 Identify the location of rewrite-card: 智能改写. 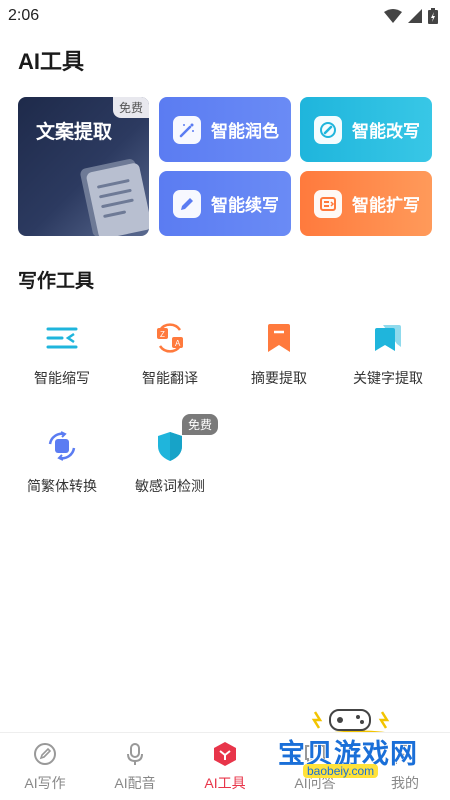
(366, 129).